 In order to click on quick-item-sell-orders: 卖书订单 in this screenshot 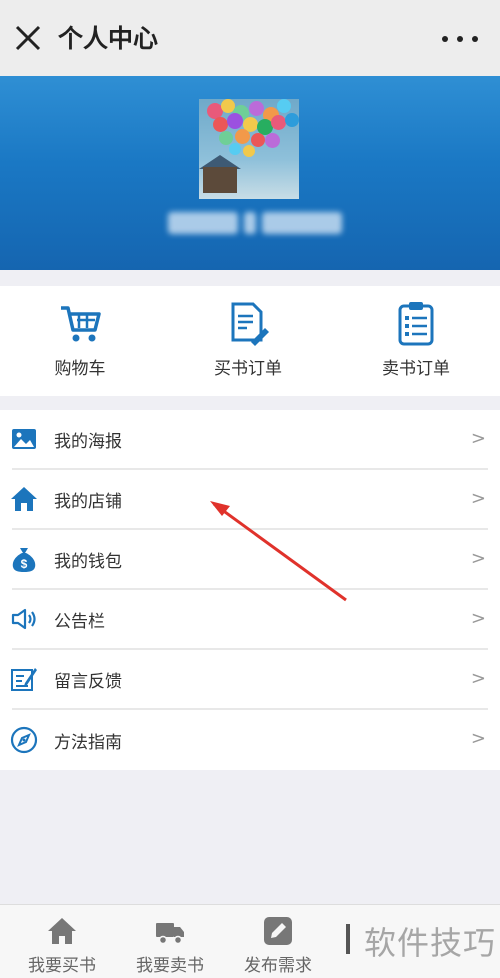, I will do `click(416, 345)`.